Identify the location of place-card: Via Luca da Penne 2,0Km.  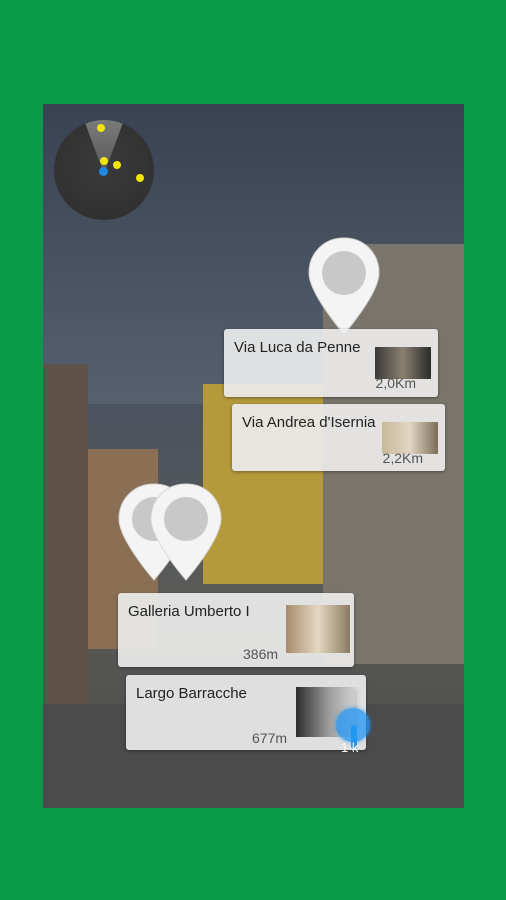
(331, 363).